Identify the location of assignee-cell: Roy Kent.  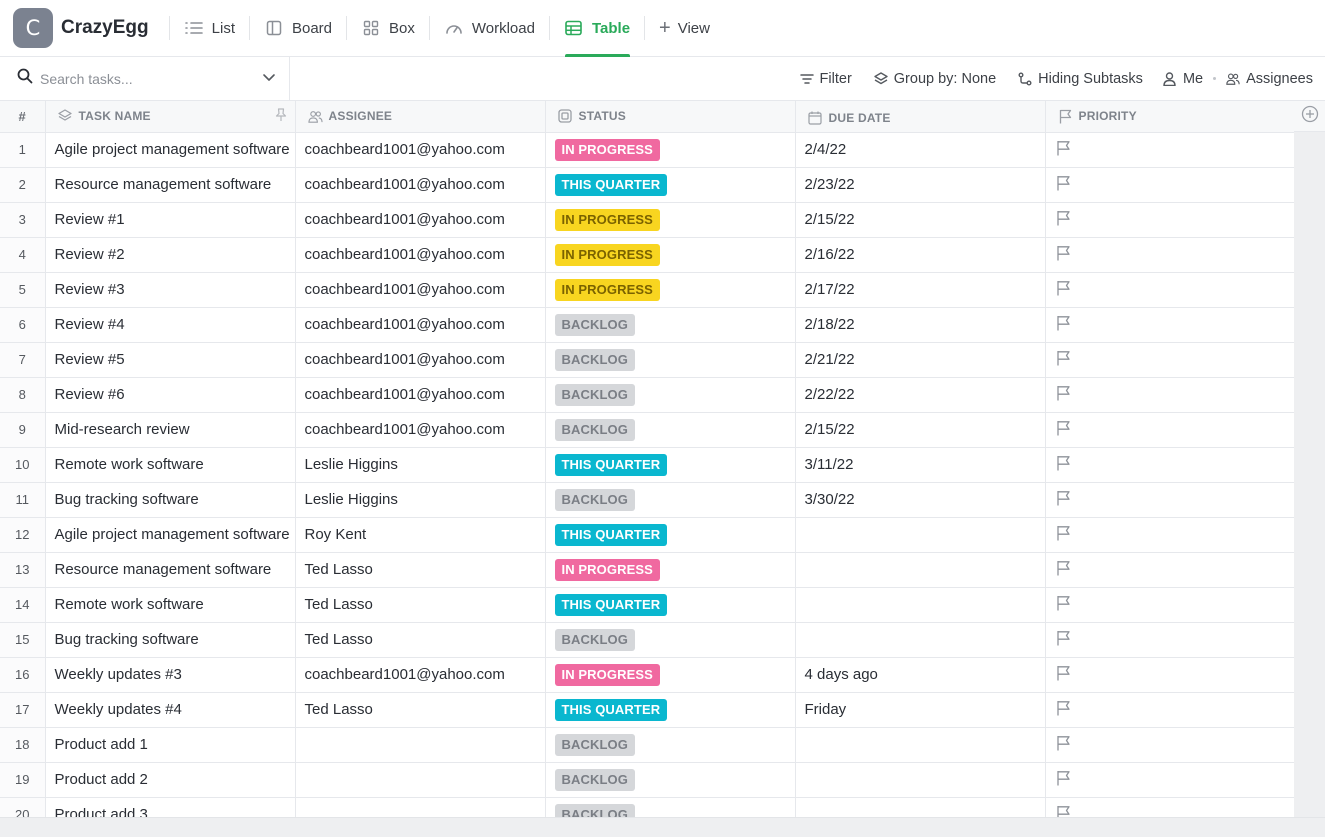
(420, 535).